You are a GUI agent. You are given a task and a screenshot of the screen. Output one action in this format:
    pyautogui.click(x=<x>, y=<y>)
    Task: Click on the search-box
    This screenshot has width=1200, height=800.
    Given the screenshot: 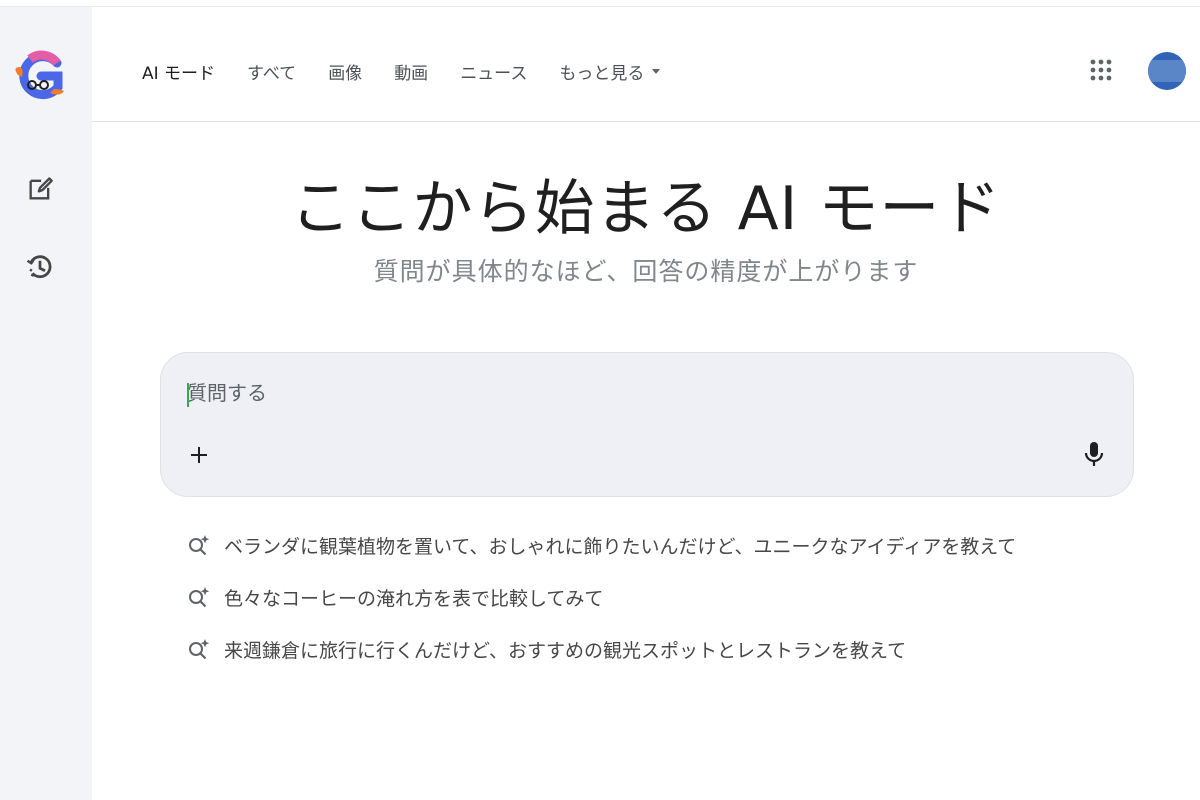 What is the action you would take?
    pyautogui.click(x=647, y=424)
    